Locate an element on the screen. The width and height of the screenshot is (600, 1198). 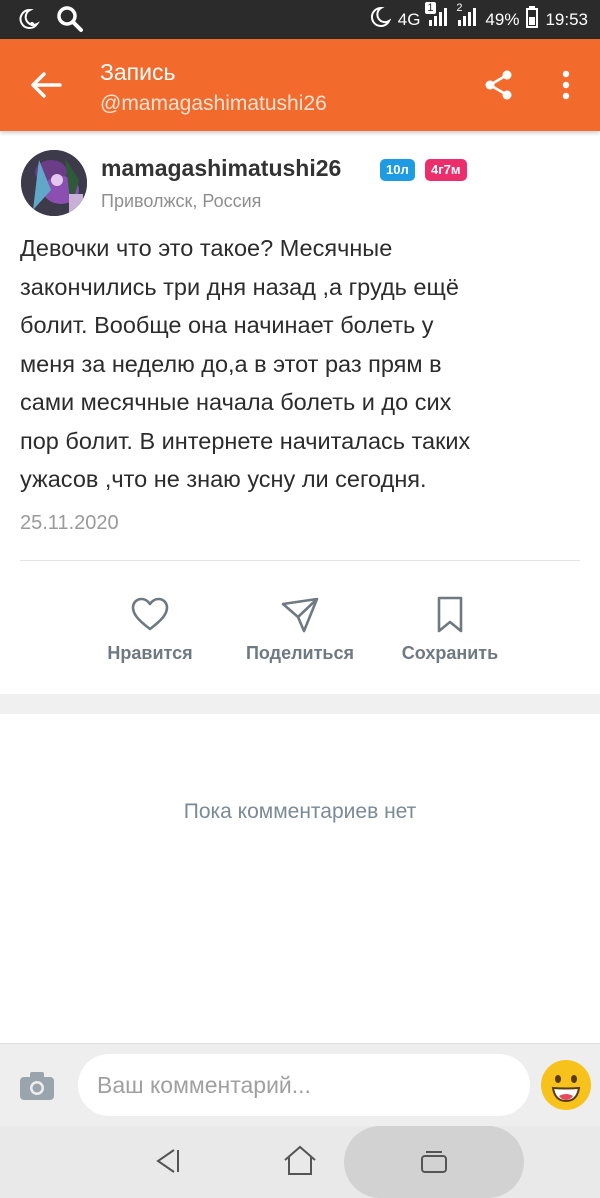
system-navigation-bar is located at coordinates (300, 1162).